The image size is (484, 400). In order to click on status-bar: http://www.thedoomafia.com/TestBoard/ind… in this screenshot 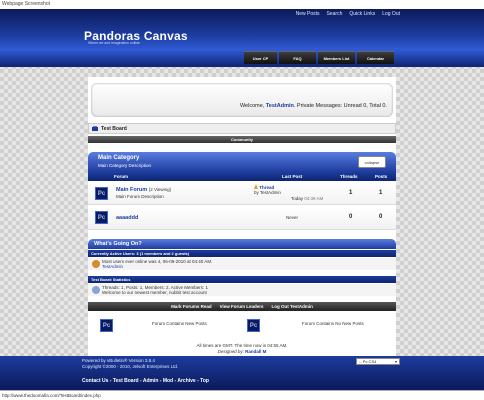, I will do `click(242, 395)`.